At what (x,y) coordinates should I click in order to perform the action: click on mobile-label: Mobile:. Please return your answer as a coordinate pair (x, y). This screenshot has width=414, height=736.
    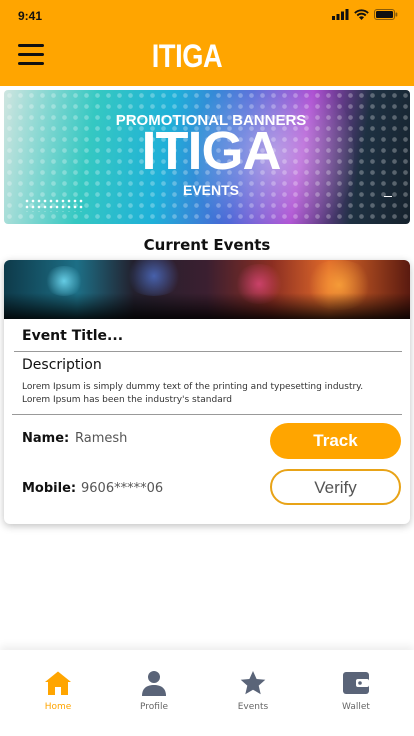
    Looking at the image, I should click on (49, 488).